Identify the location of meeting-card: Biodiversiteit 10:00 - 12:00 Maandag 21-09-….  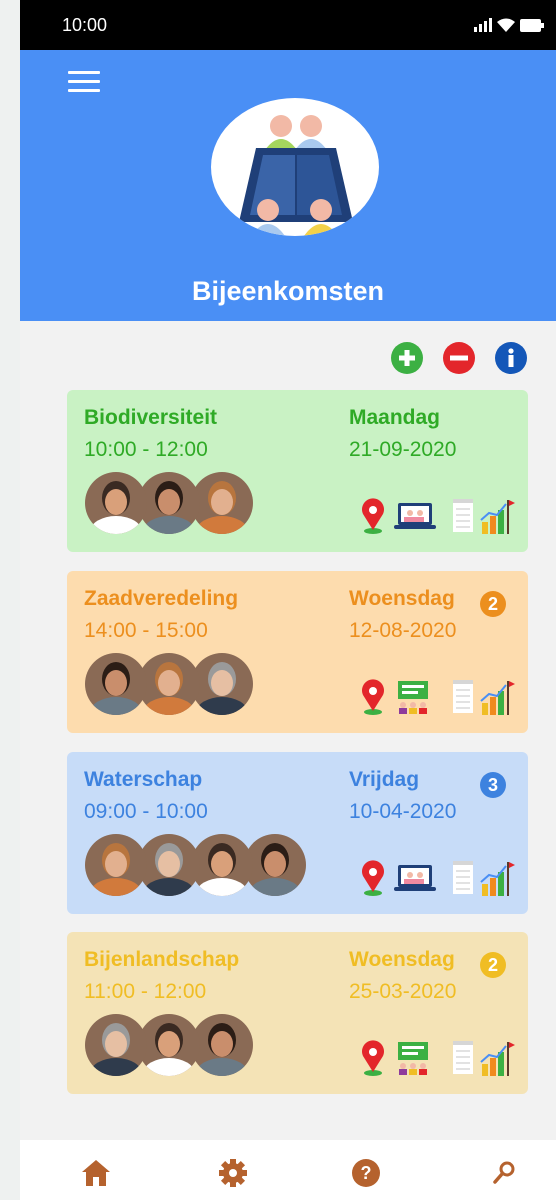
(297, 471).